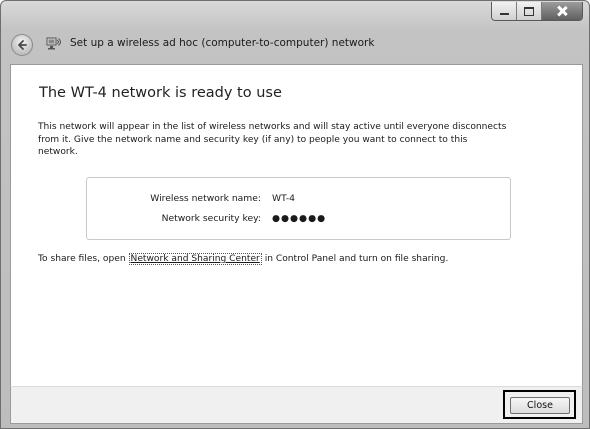  Describe the element at coordinates (504, 11) in the screenshot. I see `minimize-button` at that location.